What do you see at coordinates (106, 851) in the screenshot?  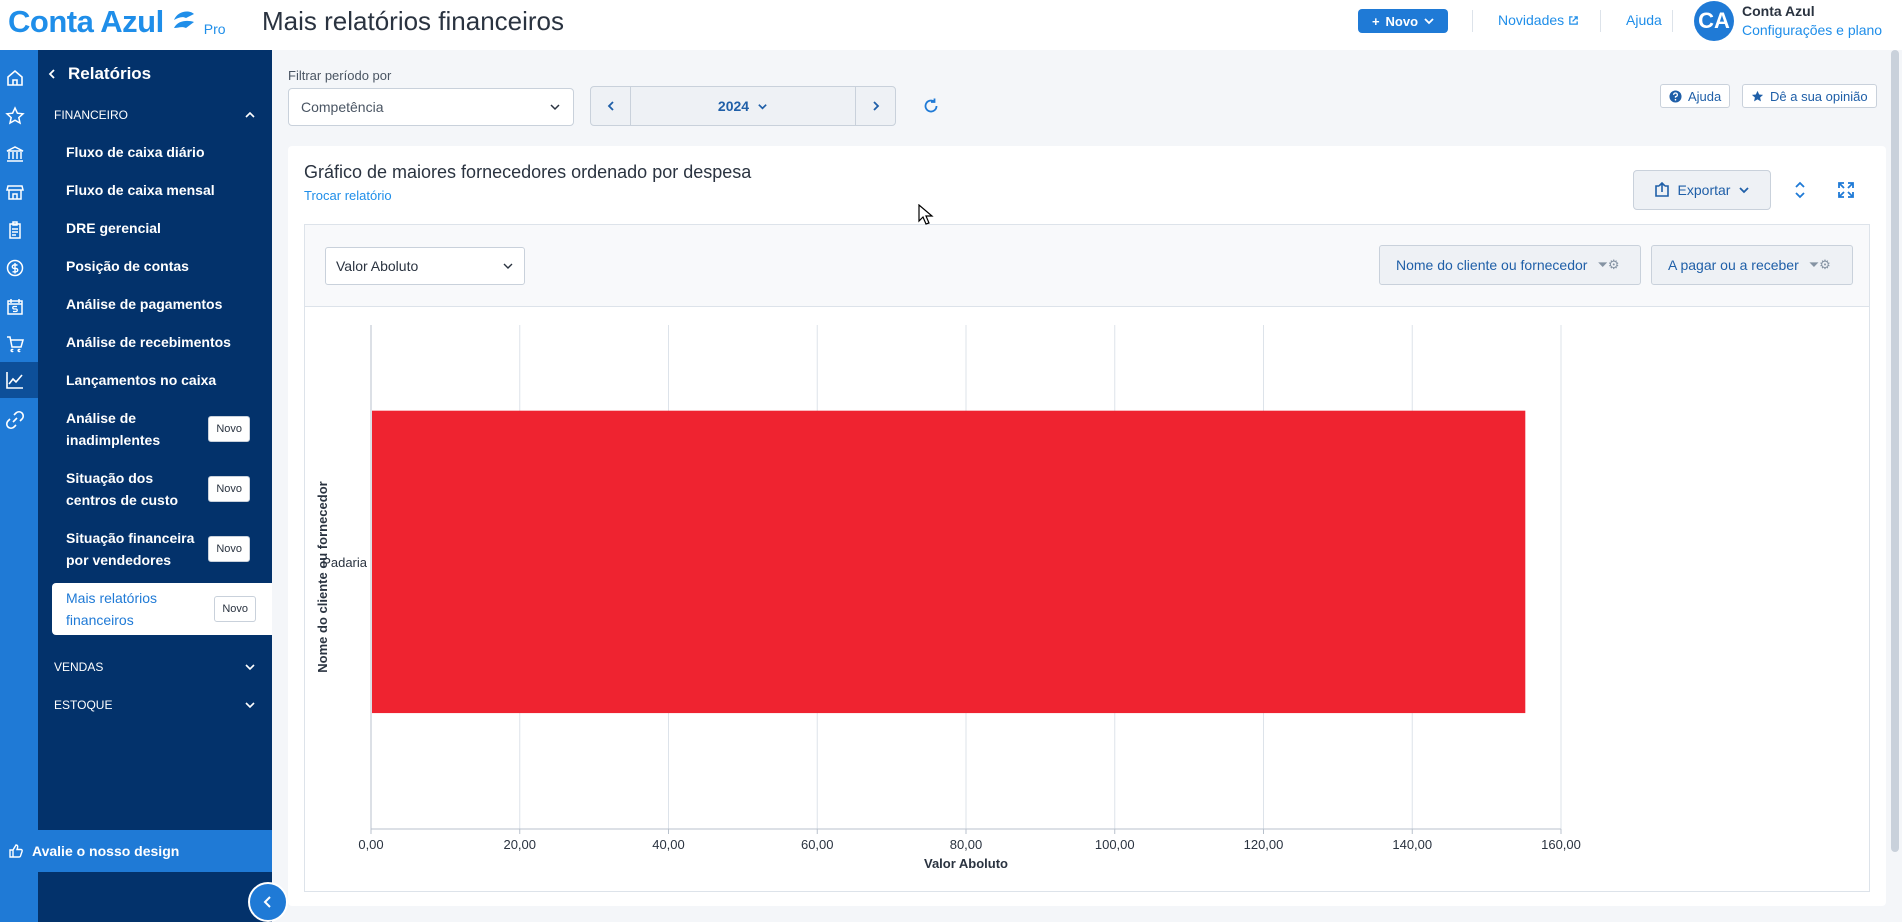 I see `rate-design-label: Avalie o nosso design` at bounding box center [106, 851].